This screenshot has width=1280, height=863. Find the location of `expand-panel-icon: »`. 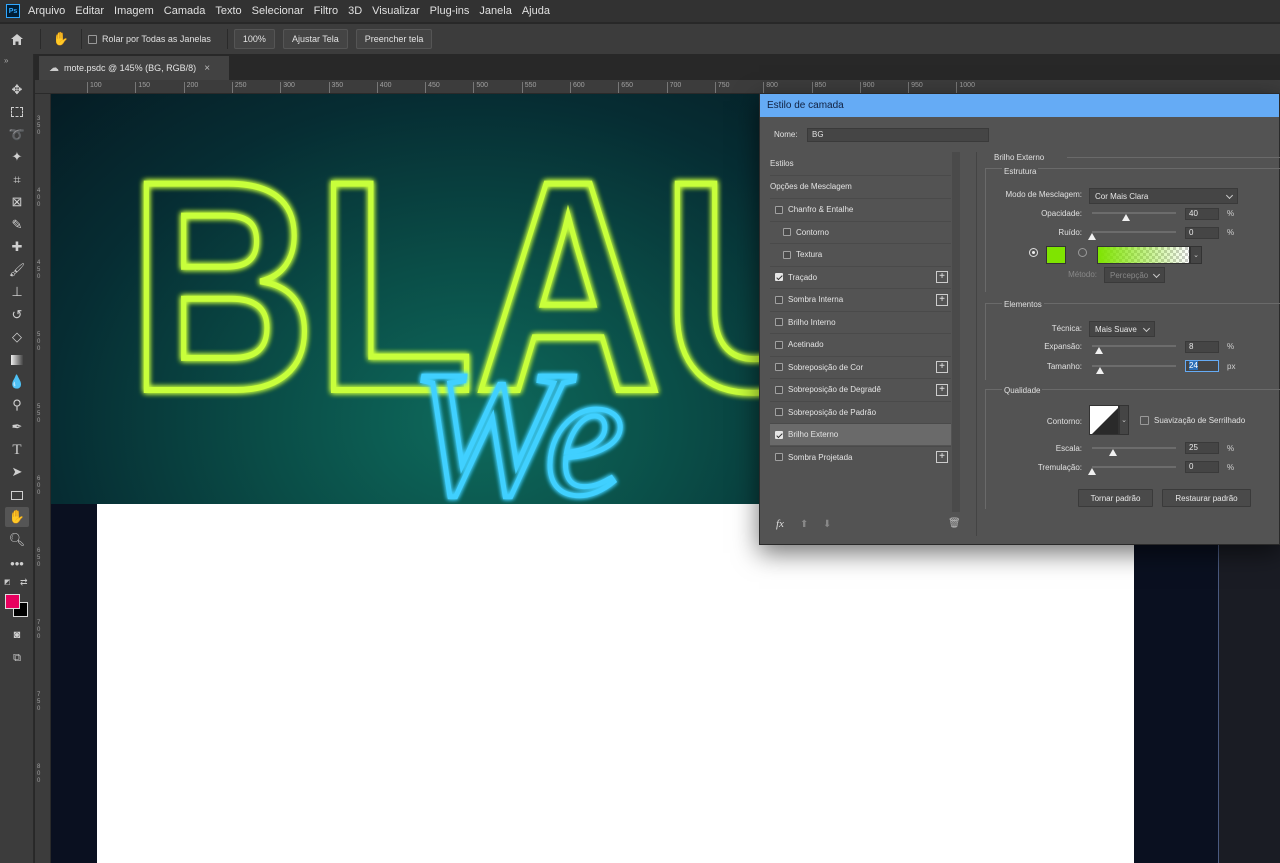

expand-panel-icon: » is located at coordinates (6, 60).